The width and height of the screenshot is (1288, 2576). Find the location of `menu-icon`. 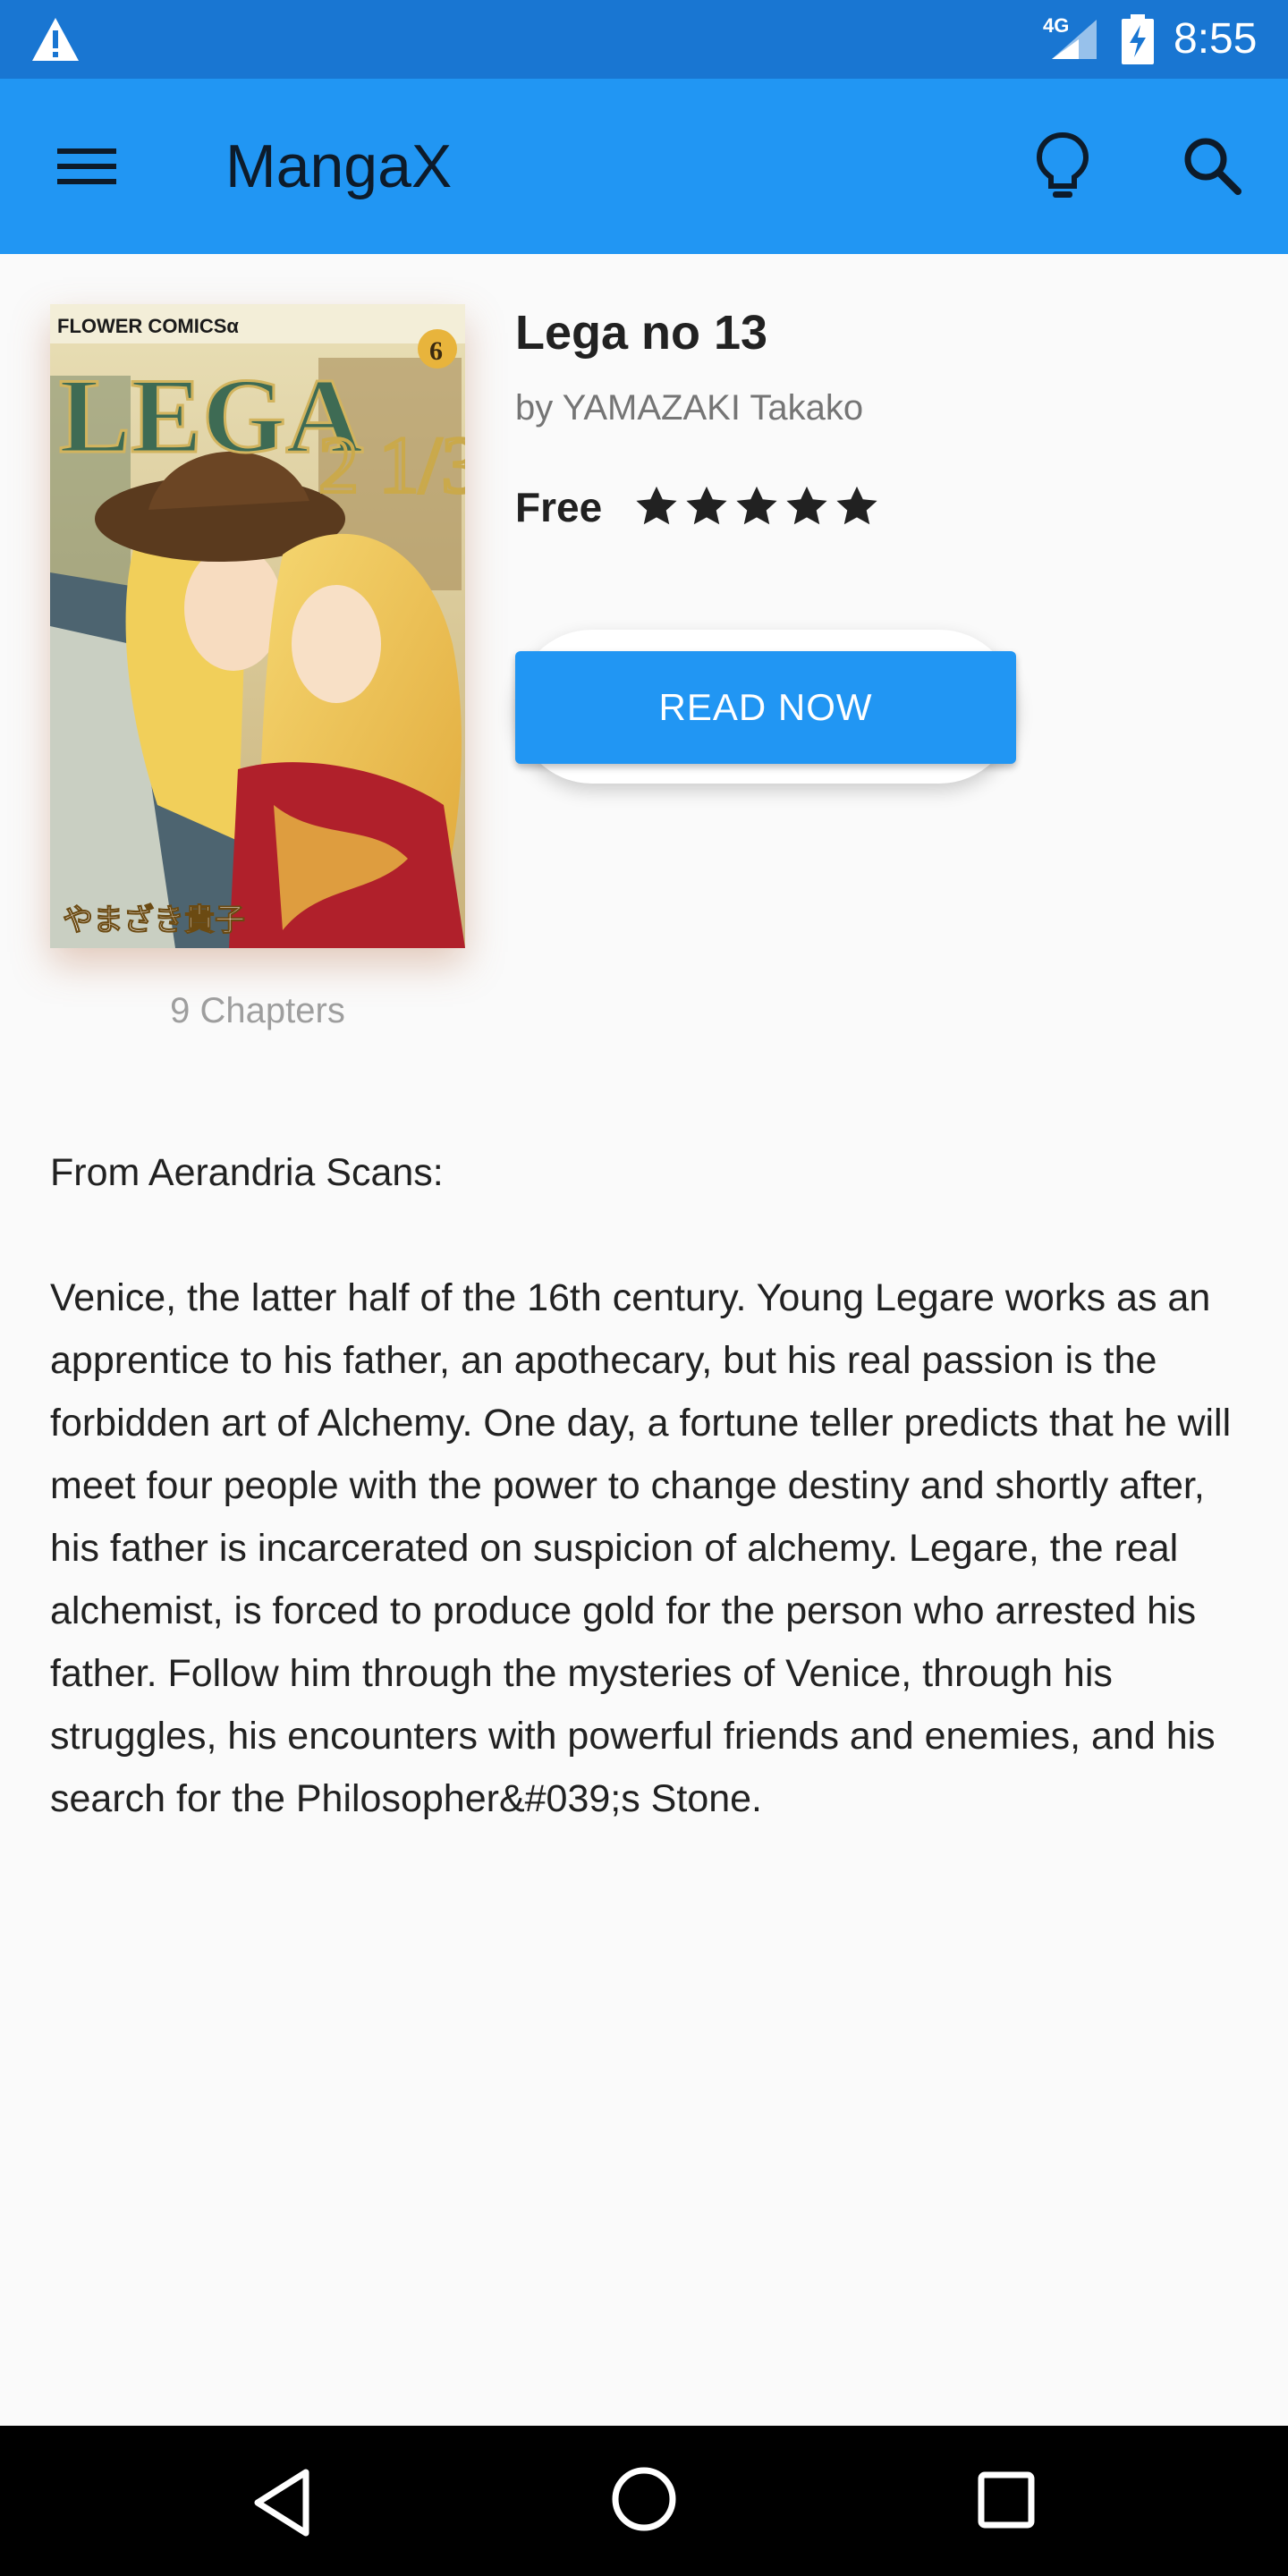

menu-icon is located at coordinates (86, 166).